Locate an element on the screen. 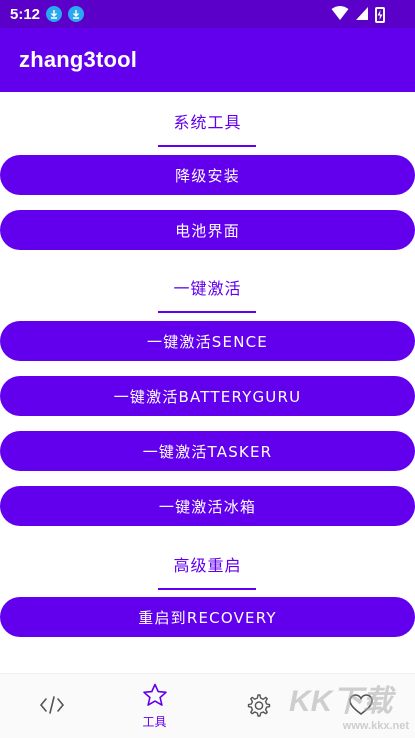 The height and width of the screenshot is (738, 415). watermark-logo: KK下载 www.kkx.net is located at coordinates (349, 703).